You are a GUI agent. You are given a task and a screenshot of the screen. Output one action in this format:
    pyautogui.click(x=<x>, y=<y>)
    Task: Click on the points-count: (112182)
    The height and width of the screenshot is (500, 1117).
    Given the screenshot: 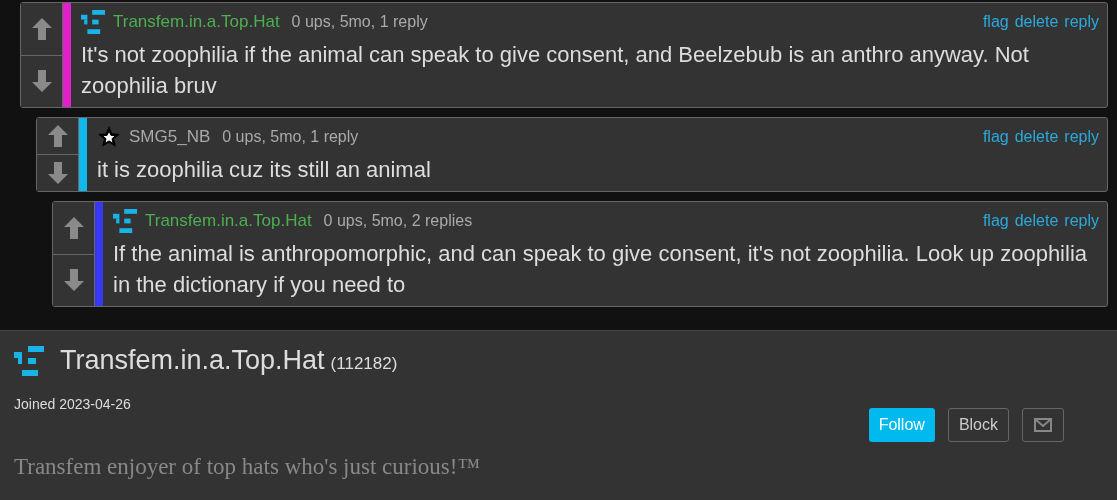 What is the action you would take?
    pyautogui.click(x=364, y=364)
    